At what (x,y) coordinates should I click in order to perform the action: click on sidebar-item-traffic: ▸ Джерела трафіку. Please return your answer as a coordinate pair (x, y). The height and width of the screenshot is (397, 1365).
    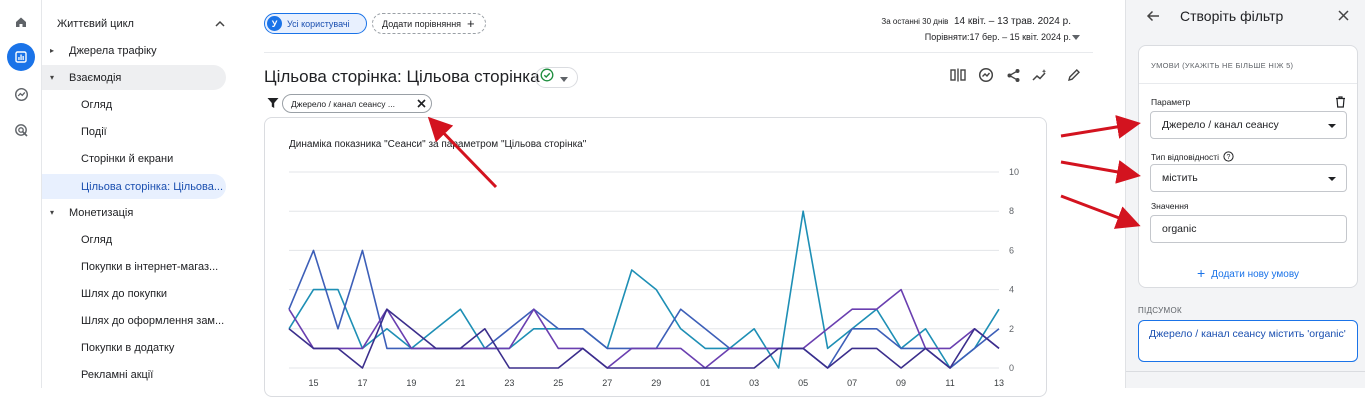
    Looking at the image, I should click on (103, 50).